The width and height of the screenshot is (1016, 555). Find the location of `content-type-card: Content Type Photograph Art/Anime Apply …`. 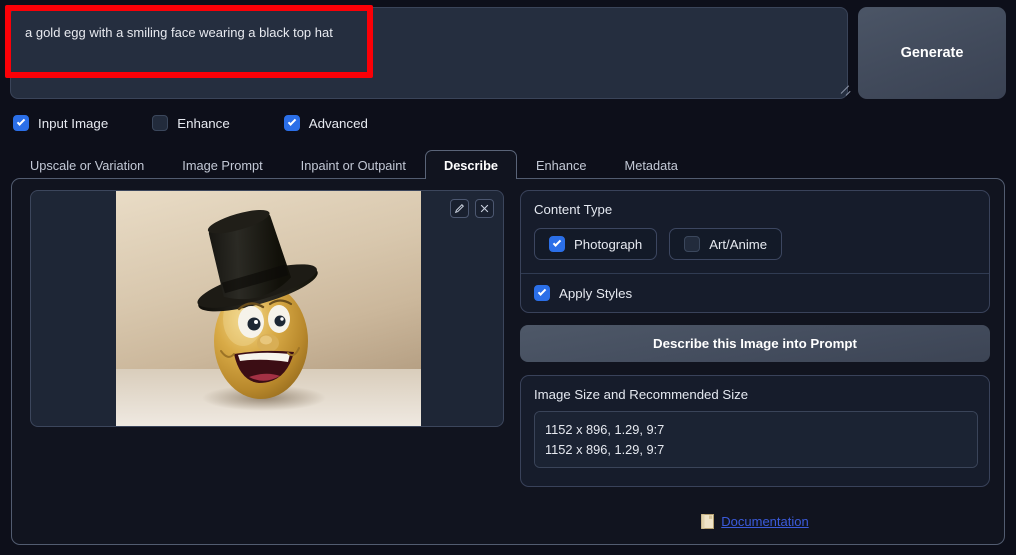

content-type-card: Content Type Photograph Art/Anime Apply … is located at coordinates (755, 251).